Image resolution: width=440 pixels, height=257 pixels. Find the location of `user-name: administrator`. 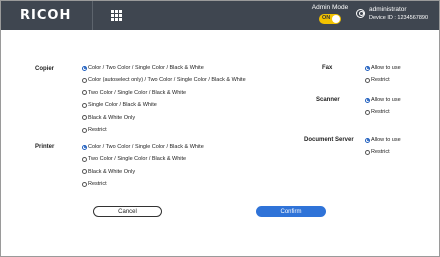

user-name: administrator is located at coordinates (388, 9).